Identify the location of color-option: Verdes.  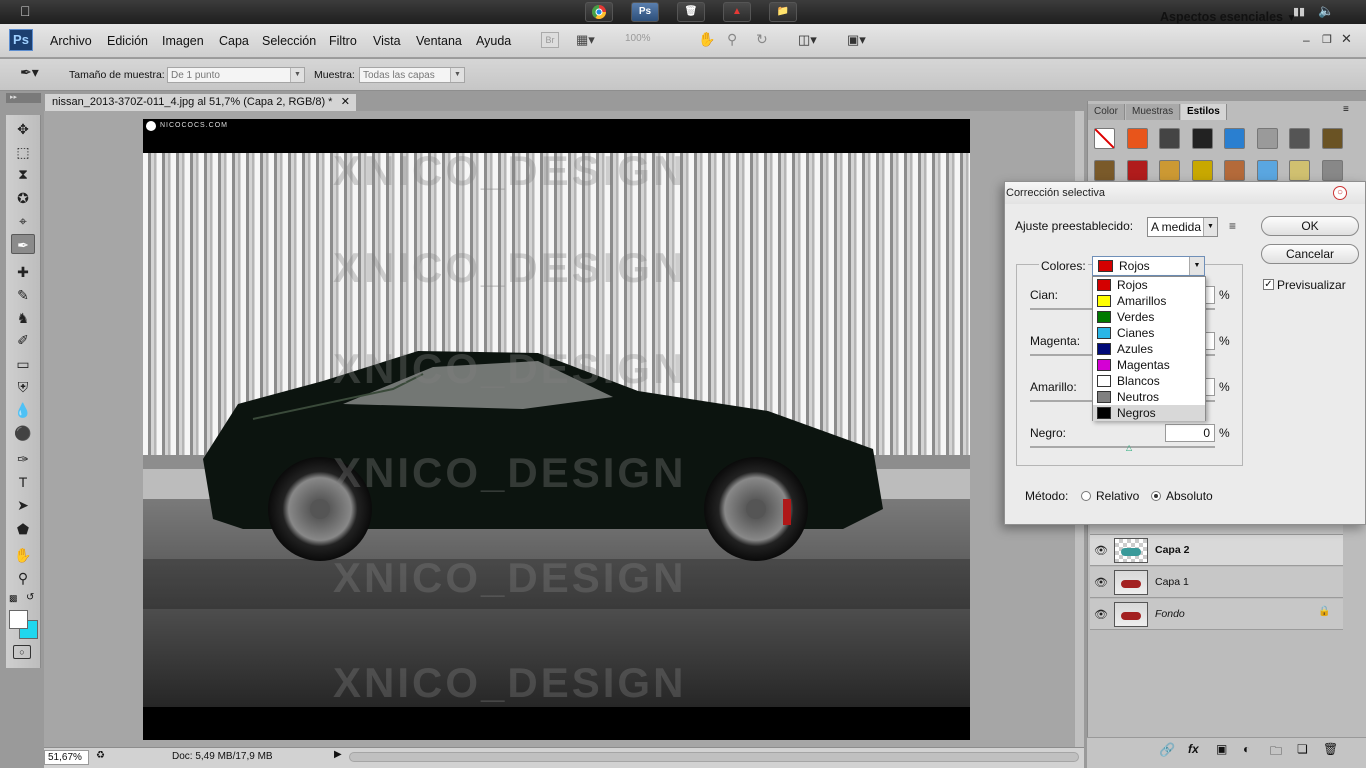
(1149, 317).